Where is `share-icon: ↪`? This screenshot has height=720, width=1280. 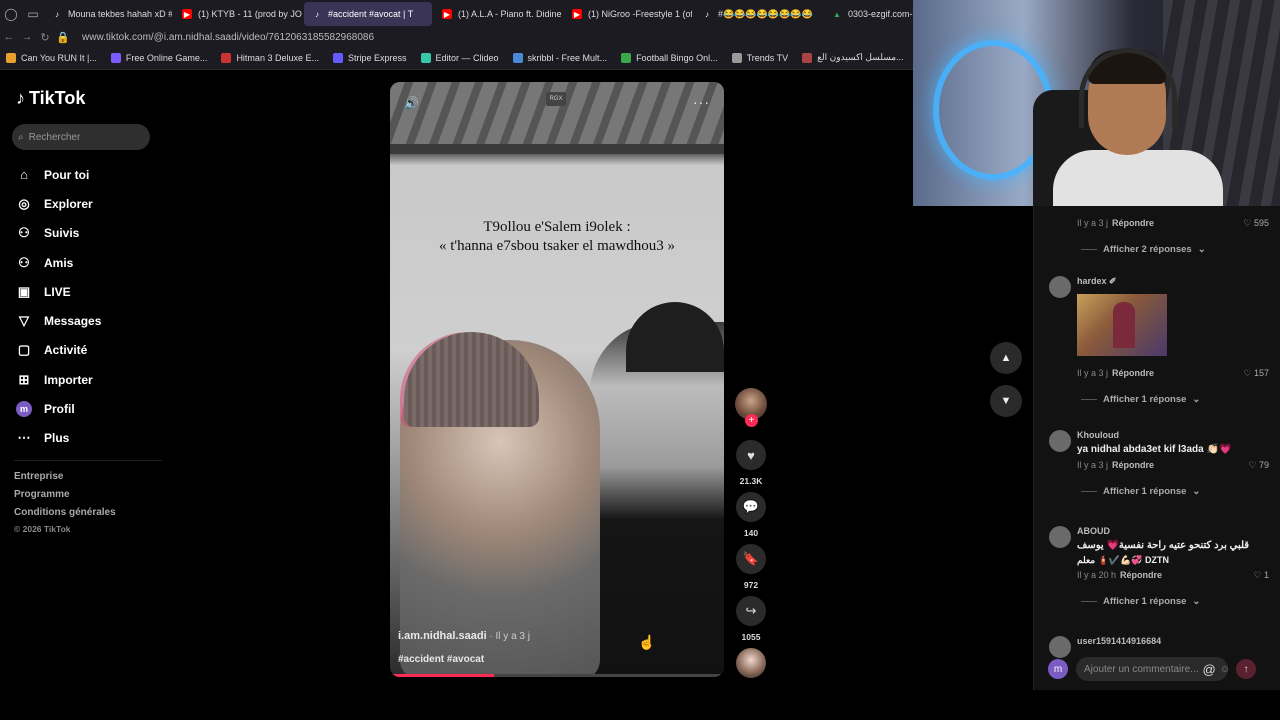 share-icon: ↪ is located at coordinates (751, 611).